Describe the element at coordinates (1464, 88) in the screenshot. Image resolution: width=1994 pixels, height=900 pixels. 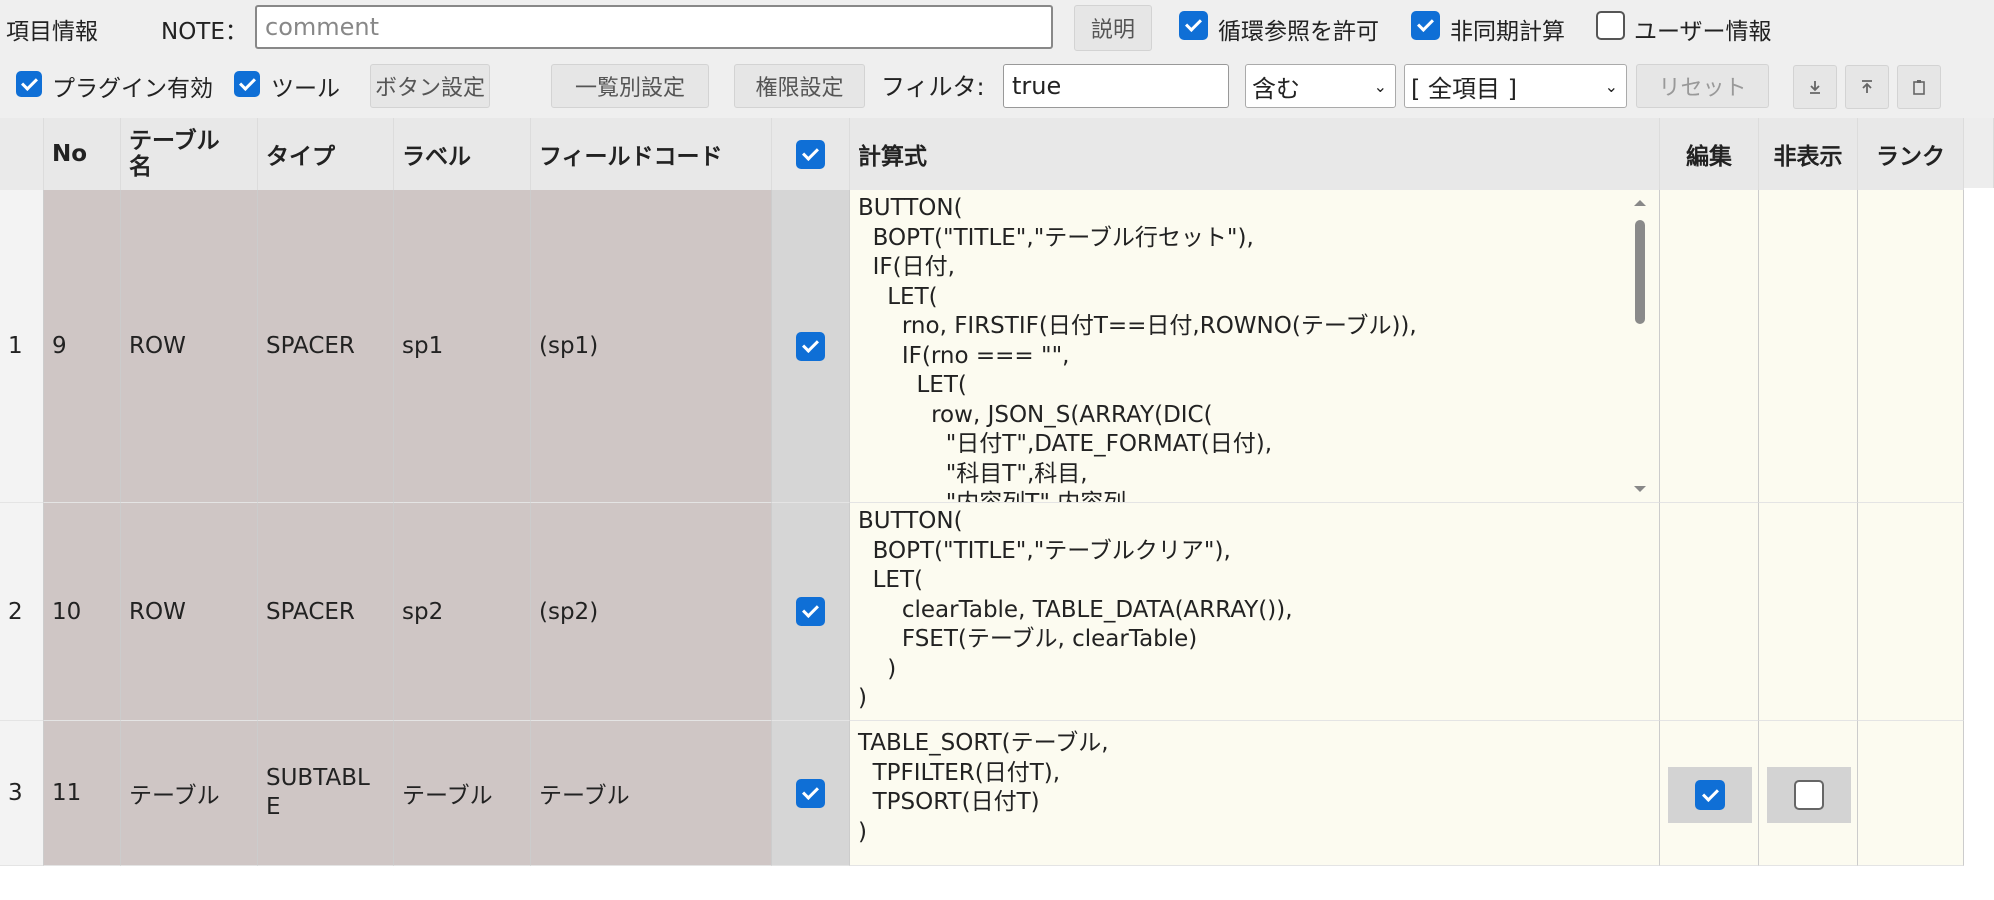
I see `scope-select-value: [ 全項目 ]` at that location.